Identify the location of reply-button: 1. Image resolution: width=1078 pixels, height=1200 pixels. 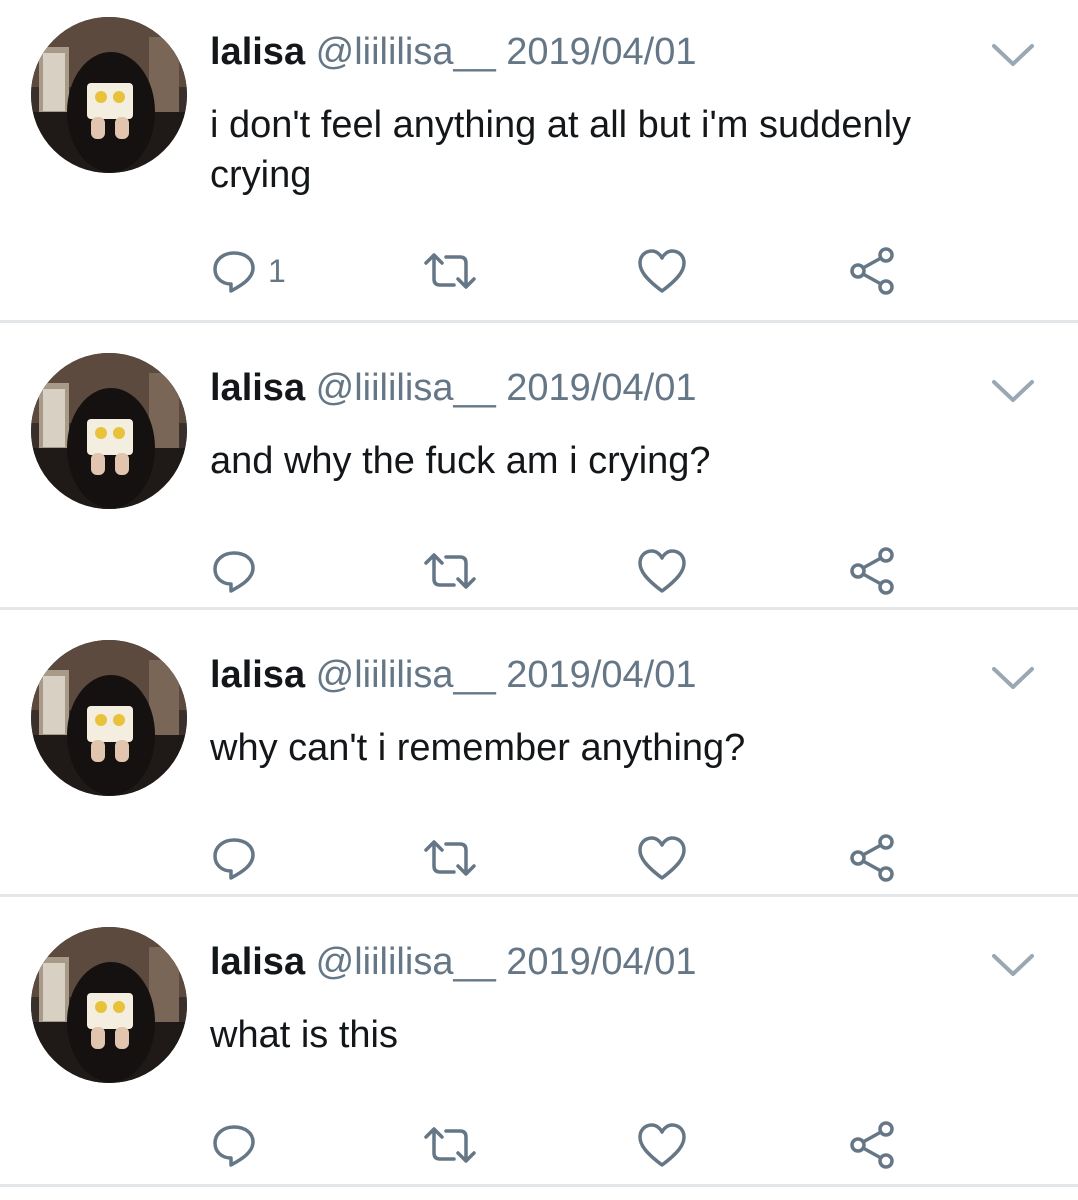
(248, 271).